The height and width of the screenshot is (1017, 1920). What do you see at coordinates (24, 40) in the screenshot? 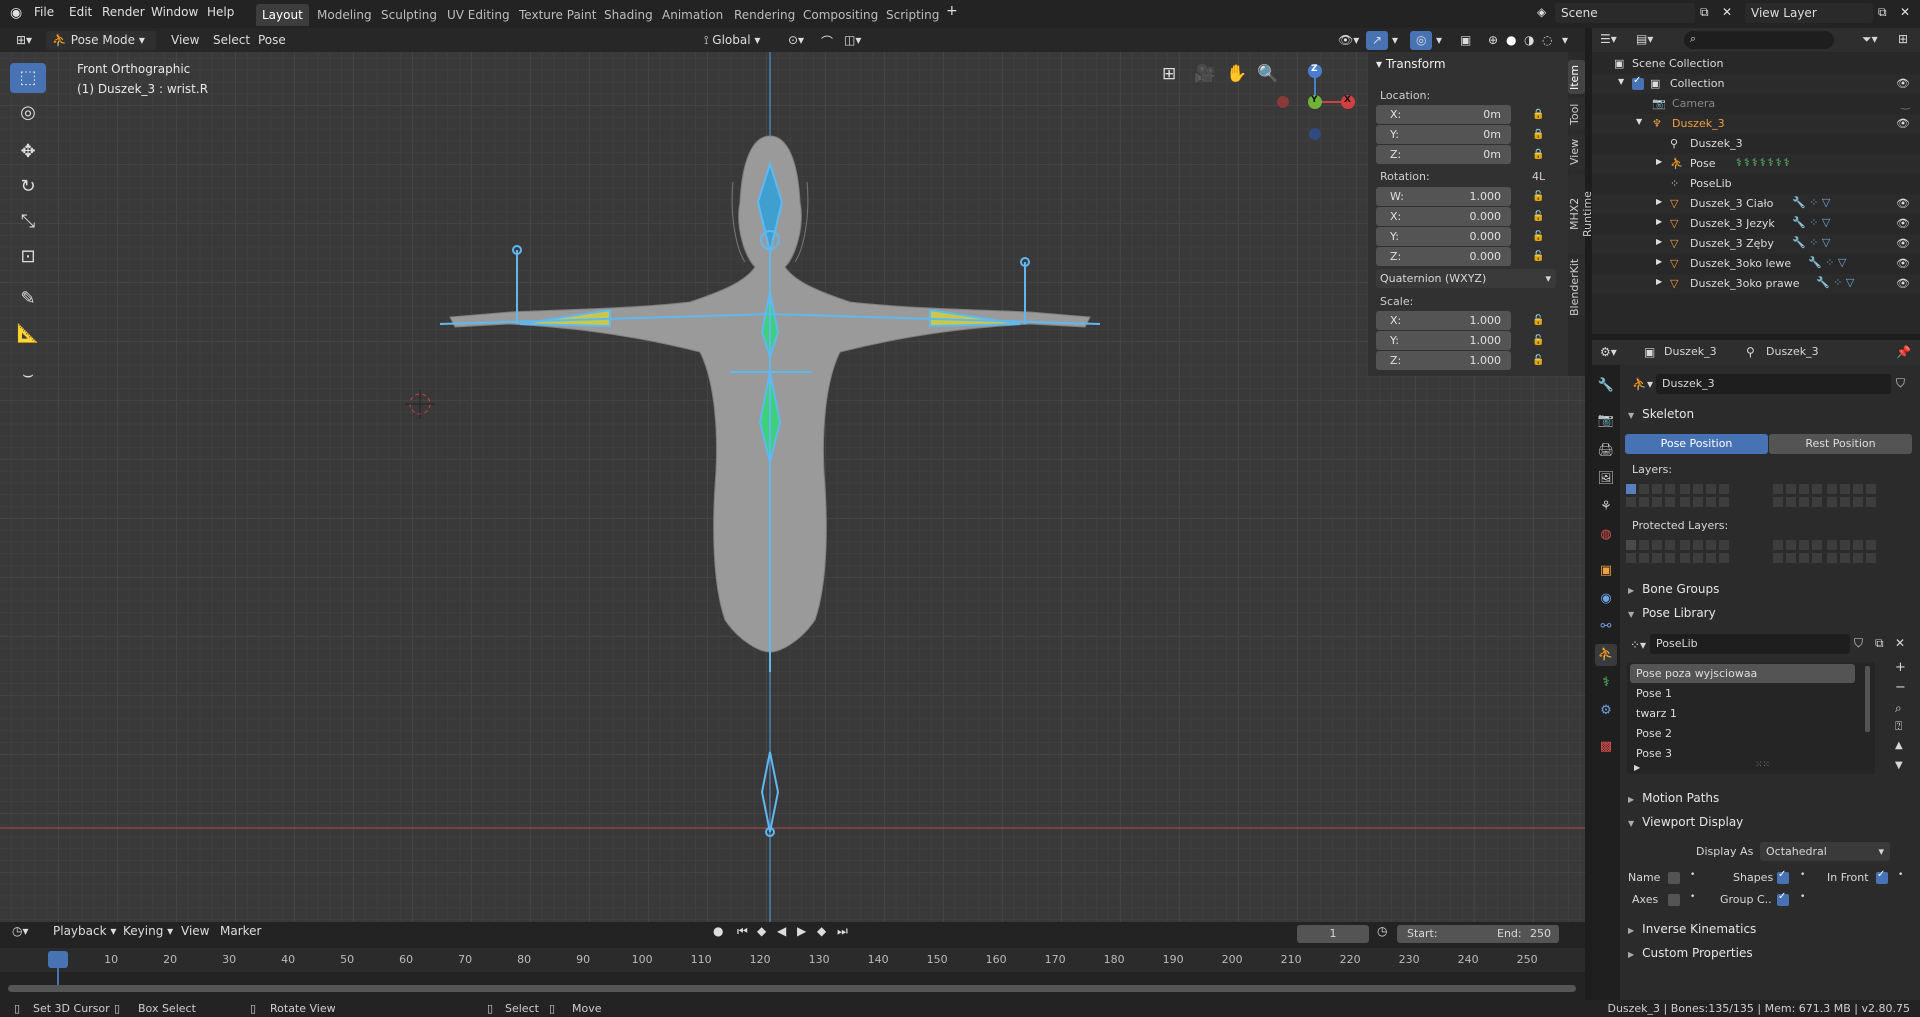
I see `editor-type-icon: ⊞▾` at bounding box center [24, 40].